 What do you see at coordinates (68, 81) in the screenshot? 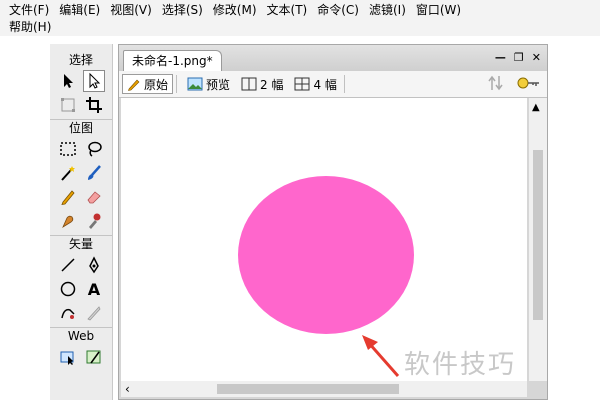
I see `pointer-tool-icon` at bounding box center [68, 81].